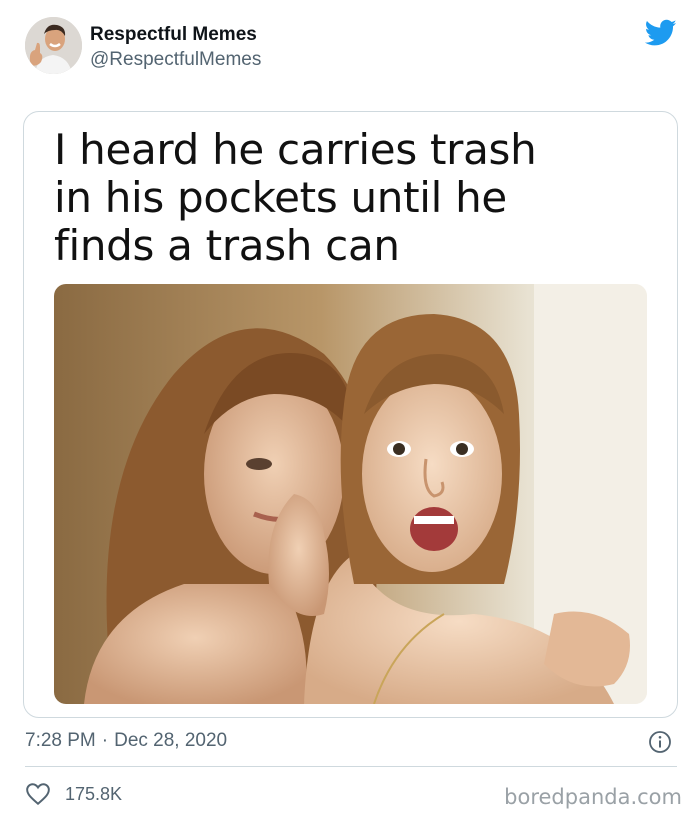 The height and width of the screenshot is (821, 700). Describe the element at coordinates (175, 47) in the screenshot. I see `author-block: Respectful Memes @RespectfulMemes` at that location.